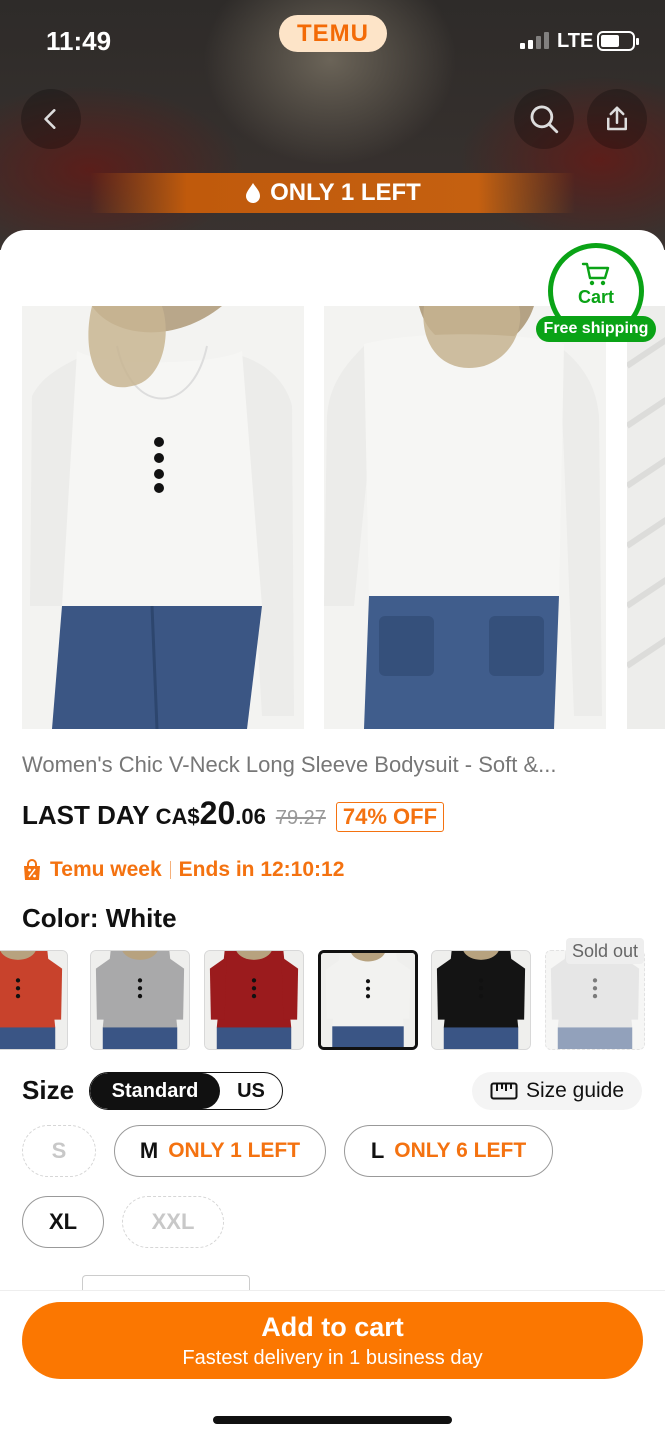 The height and width of the screenshot is (1440, 665). Describe the element at coordinates (504, 1091) in the screenshot. I see `ruler-icon` at that location.